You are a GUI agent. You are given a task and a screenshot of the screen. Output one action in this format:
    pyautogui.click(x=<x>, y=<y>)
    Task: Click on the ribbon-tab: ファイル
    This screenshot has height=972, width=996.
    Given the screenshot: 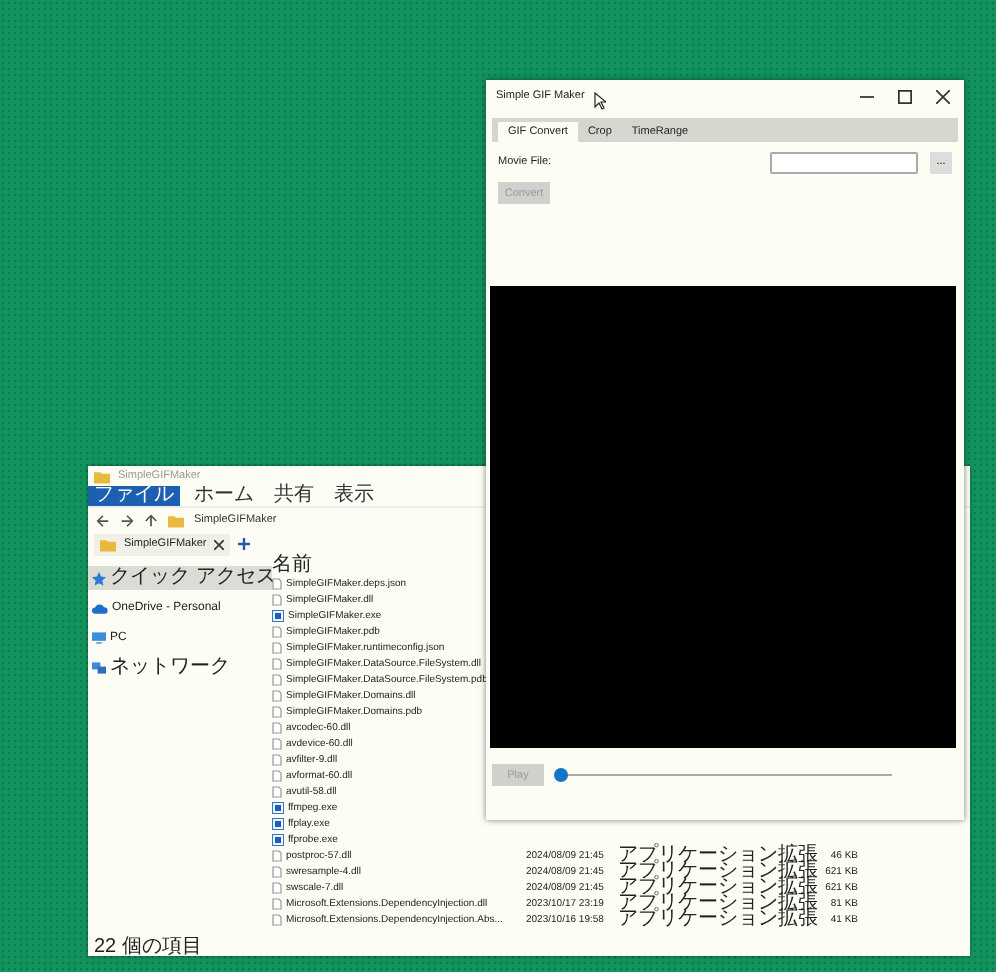 What is the action you would take?
    pyautogui.click(x=134, y=496)
    